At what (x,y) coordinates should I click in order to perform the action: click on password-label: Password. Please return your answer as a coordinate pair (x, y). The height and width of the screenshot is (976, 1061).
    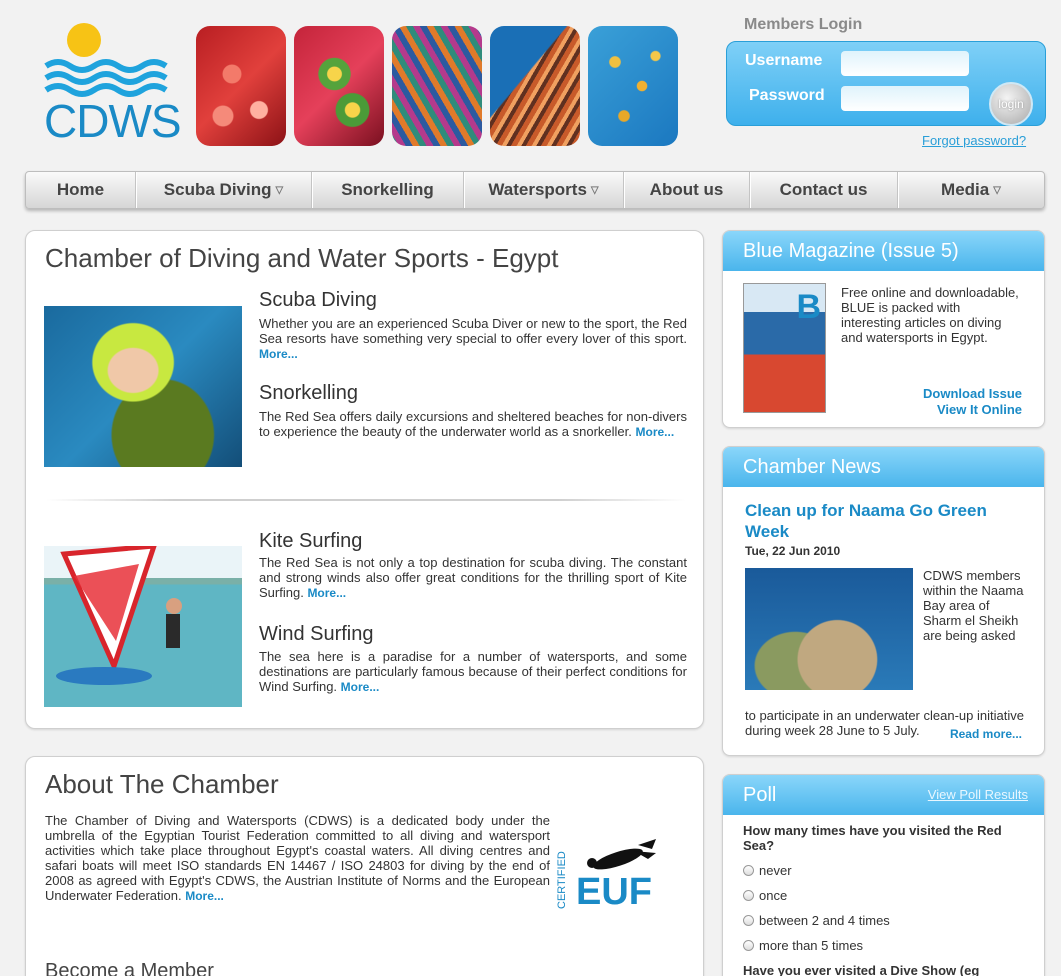
    Looking at the image, I should click on (787, 95).